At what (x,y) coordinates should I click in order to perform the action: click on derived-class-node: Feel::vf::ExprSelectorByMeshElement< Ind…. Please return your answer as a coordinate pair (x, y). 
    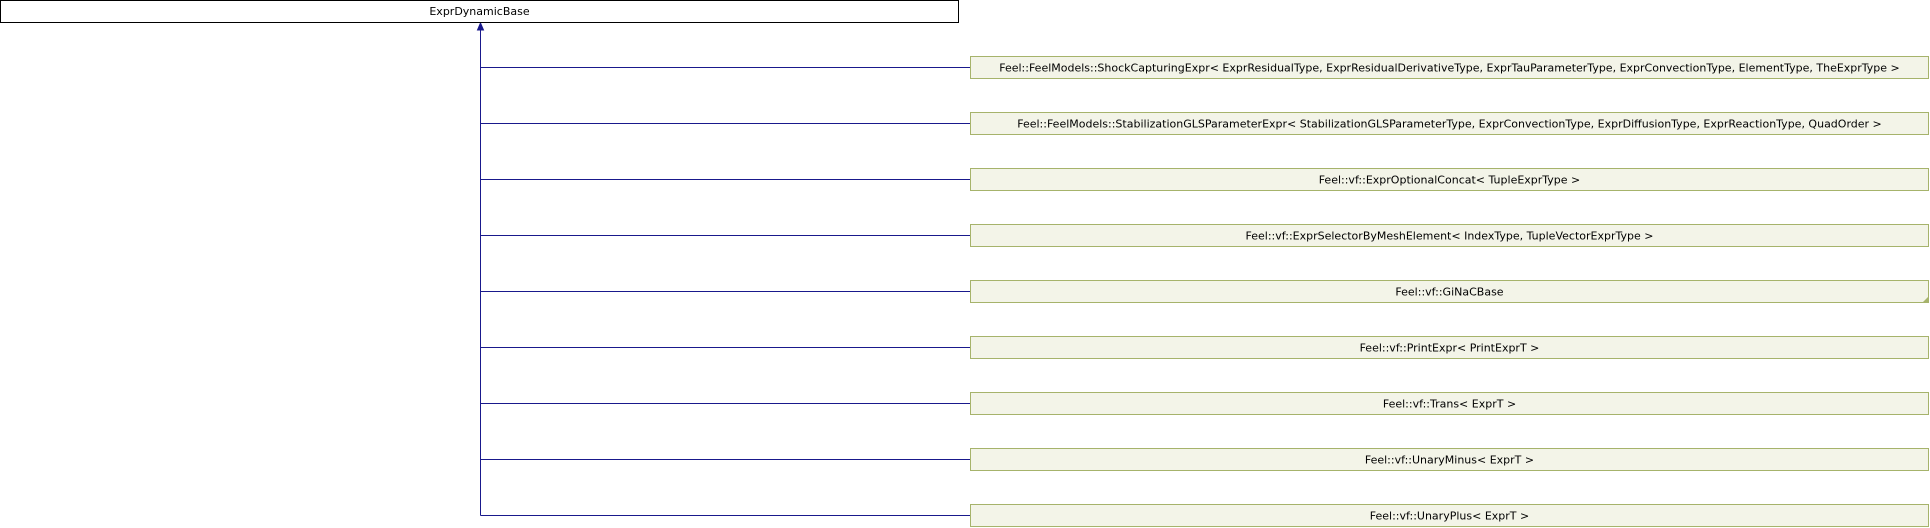
    Looking at the image, I should click on (1449, 235).